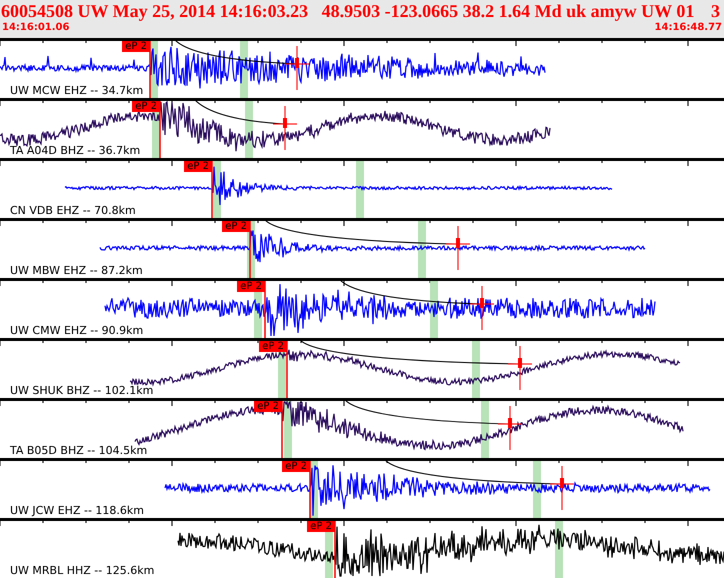 The height and width of the screenshot is (578, 724). What do you see at coordinates (77, 330) in the screenshot?
I see `station-label: UW CMW EHZ -- 90.9km` at bounding box center [77, 330].